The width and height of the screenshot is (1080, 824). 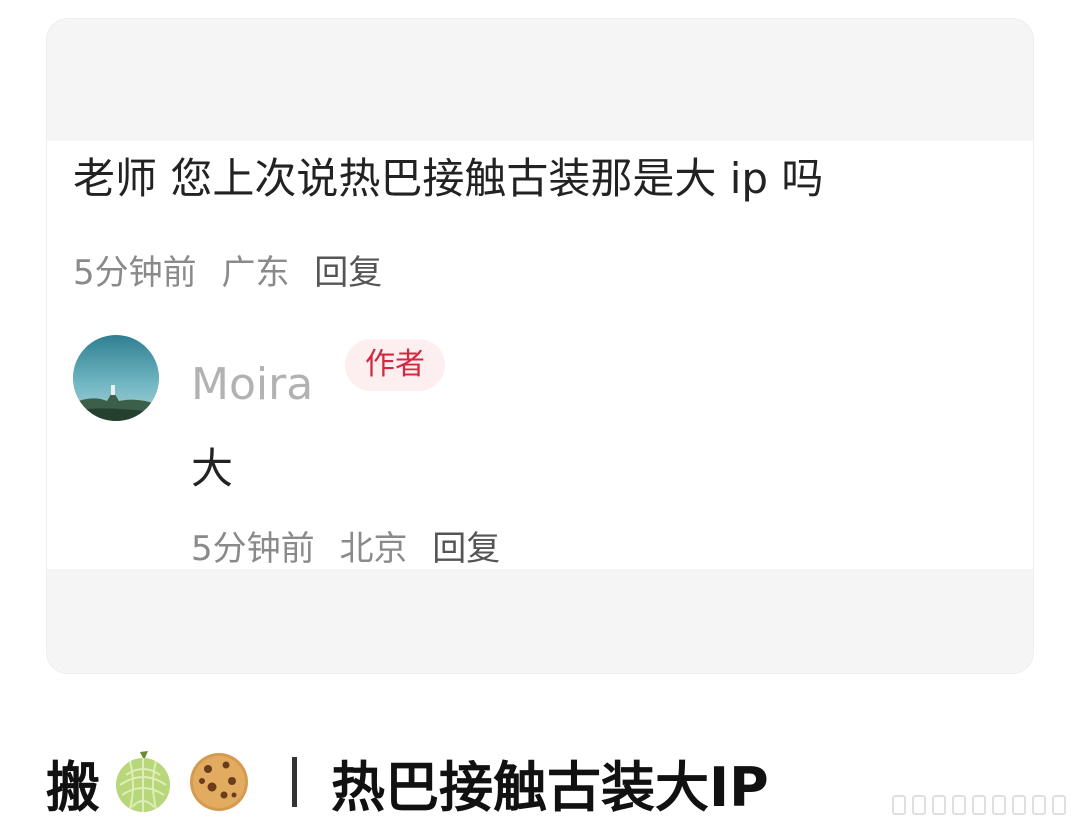 I want to click on author-reply-time: 5分钟前, so click(x=253, y=549).